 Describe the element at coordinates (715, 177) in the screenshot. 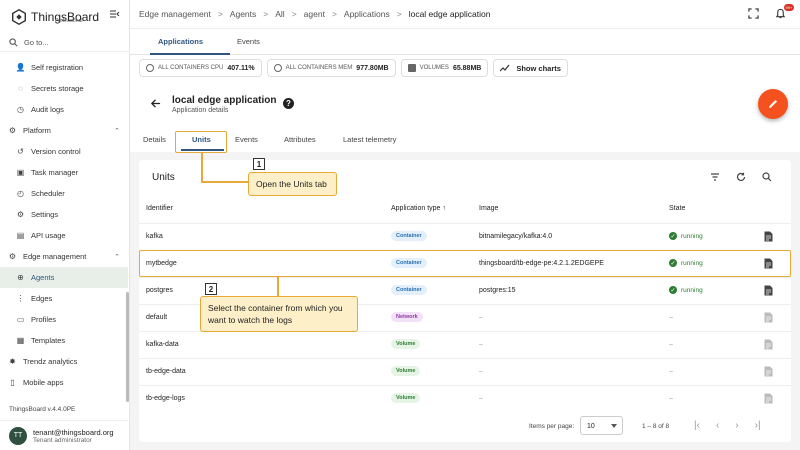

I see `filter-icon` at that location.